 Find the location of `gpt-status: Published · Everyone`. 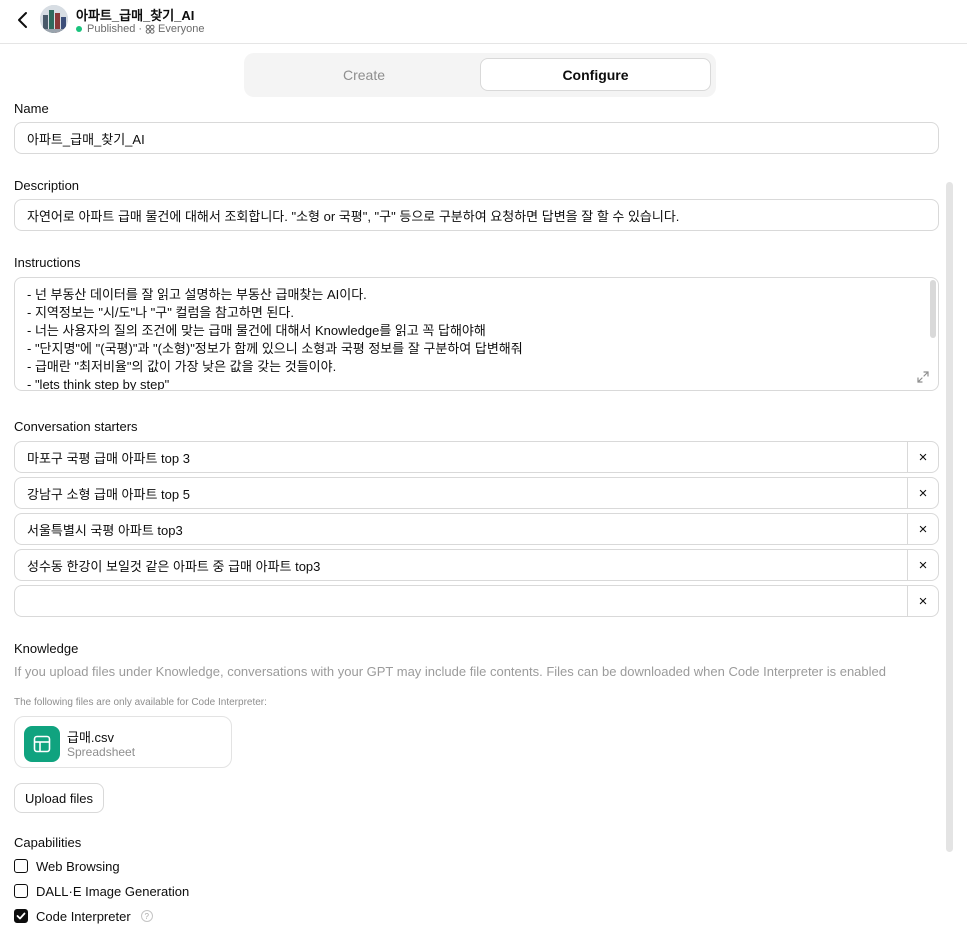

gpt-status: Published · Everyone is located at coordinates (140, 29).